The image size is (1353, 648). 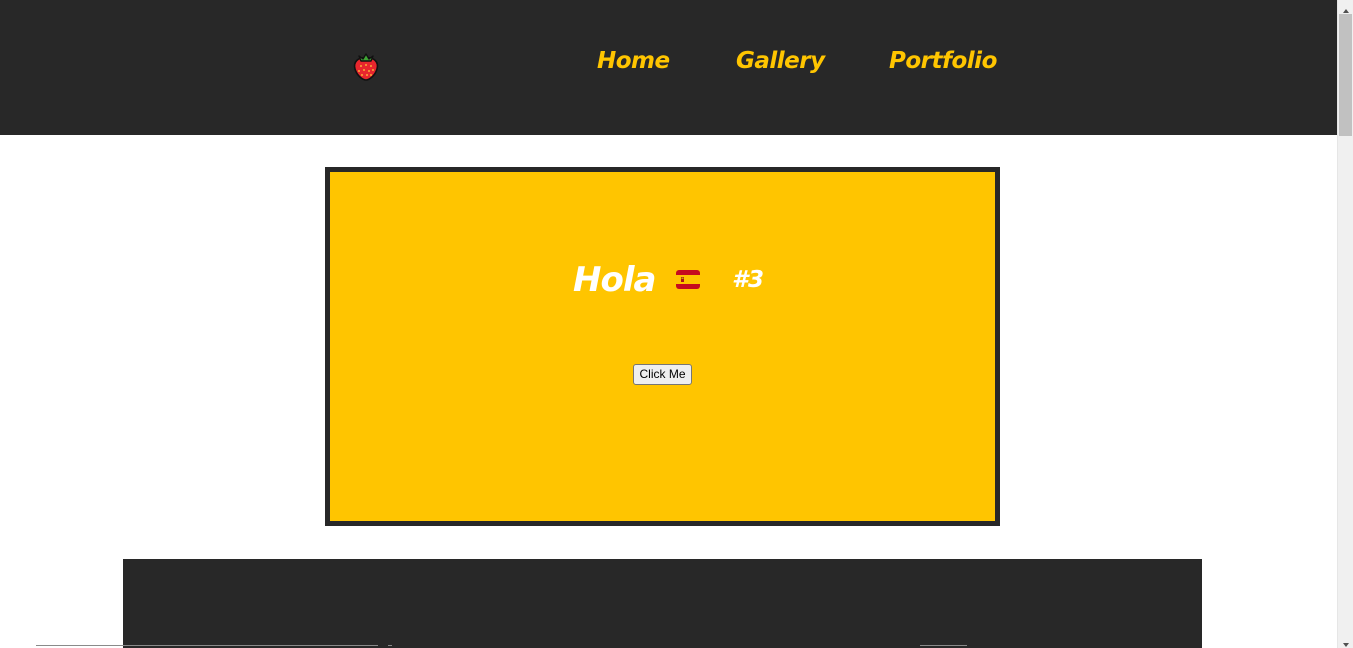 What do you see at coordinates (633, 61) in the screenshot?
I see `nav-link-home: Home` at bounding box center [633, 61].